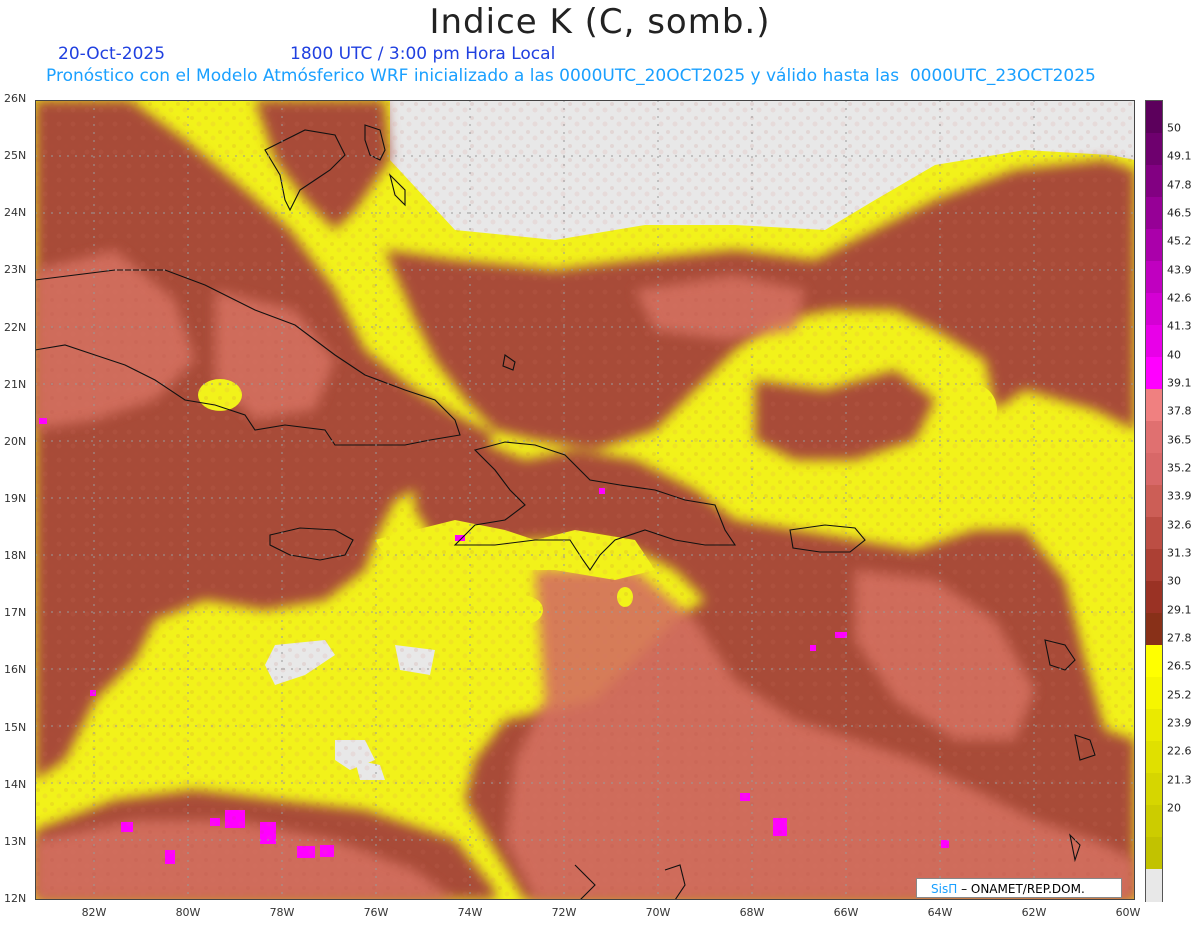 The image size is (1200, 927). What do you see at coordinates (15, 556) in the screenshot?
I see `lat-label: 18N` at bounding box center [15, 556].